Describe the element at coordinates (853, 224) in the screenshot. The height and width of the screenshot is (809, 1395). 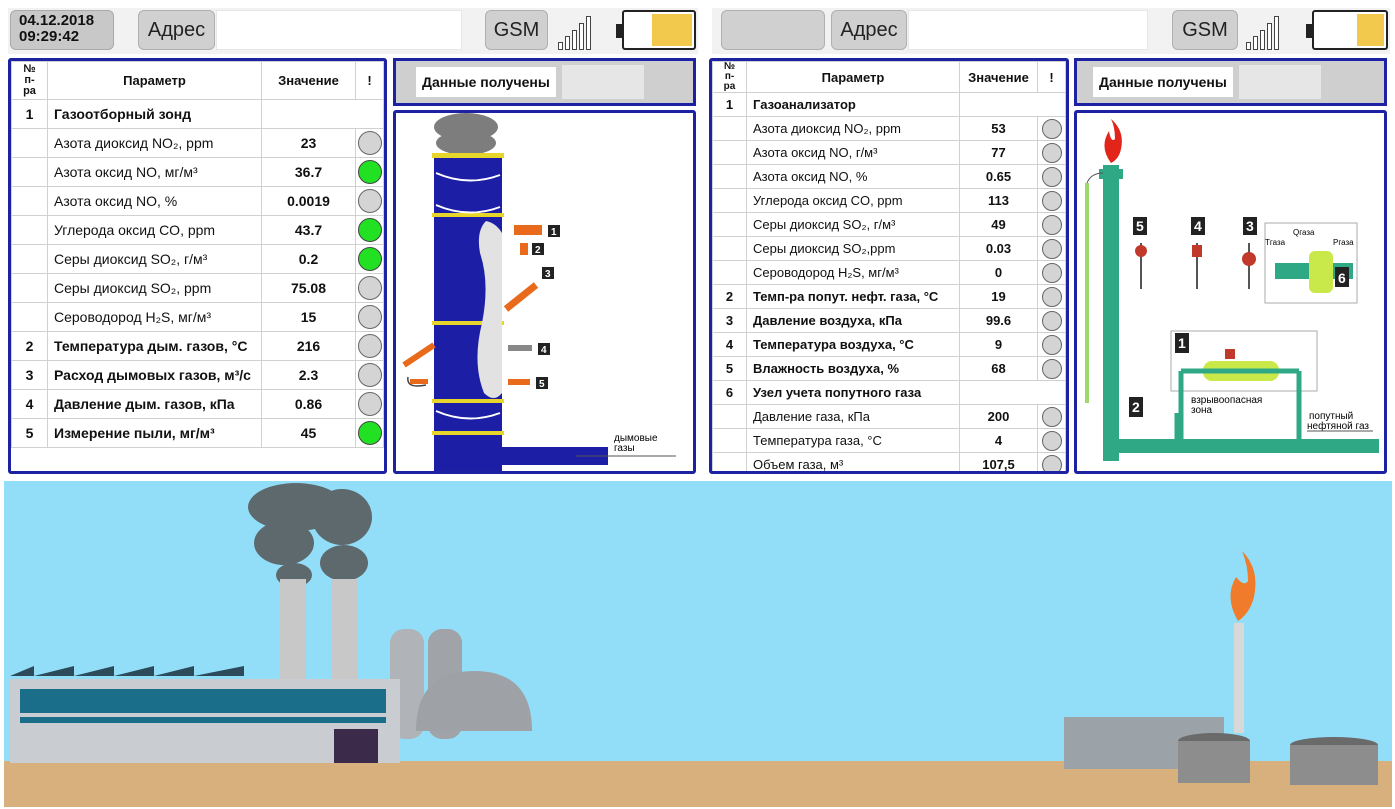
I see `param-name: Серы диоксид SO₂, г/м³` at that location.